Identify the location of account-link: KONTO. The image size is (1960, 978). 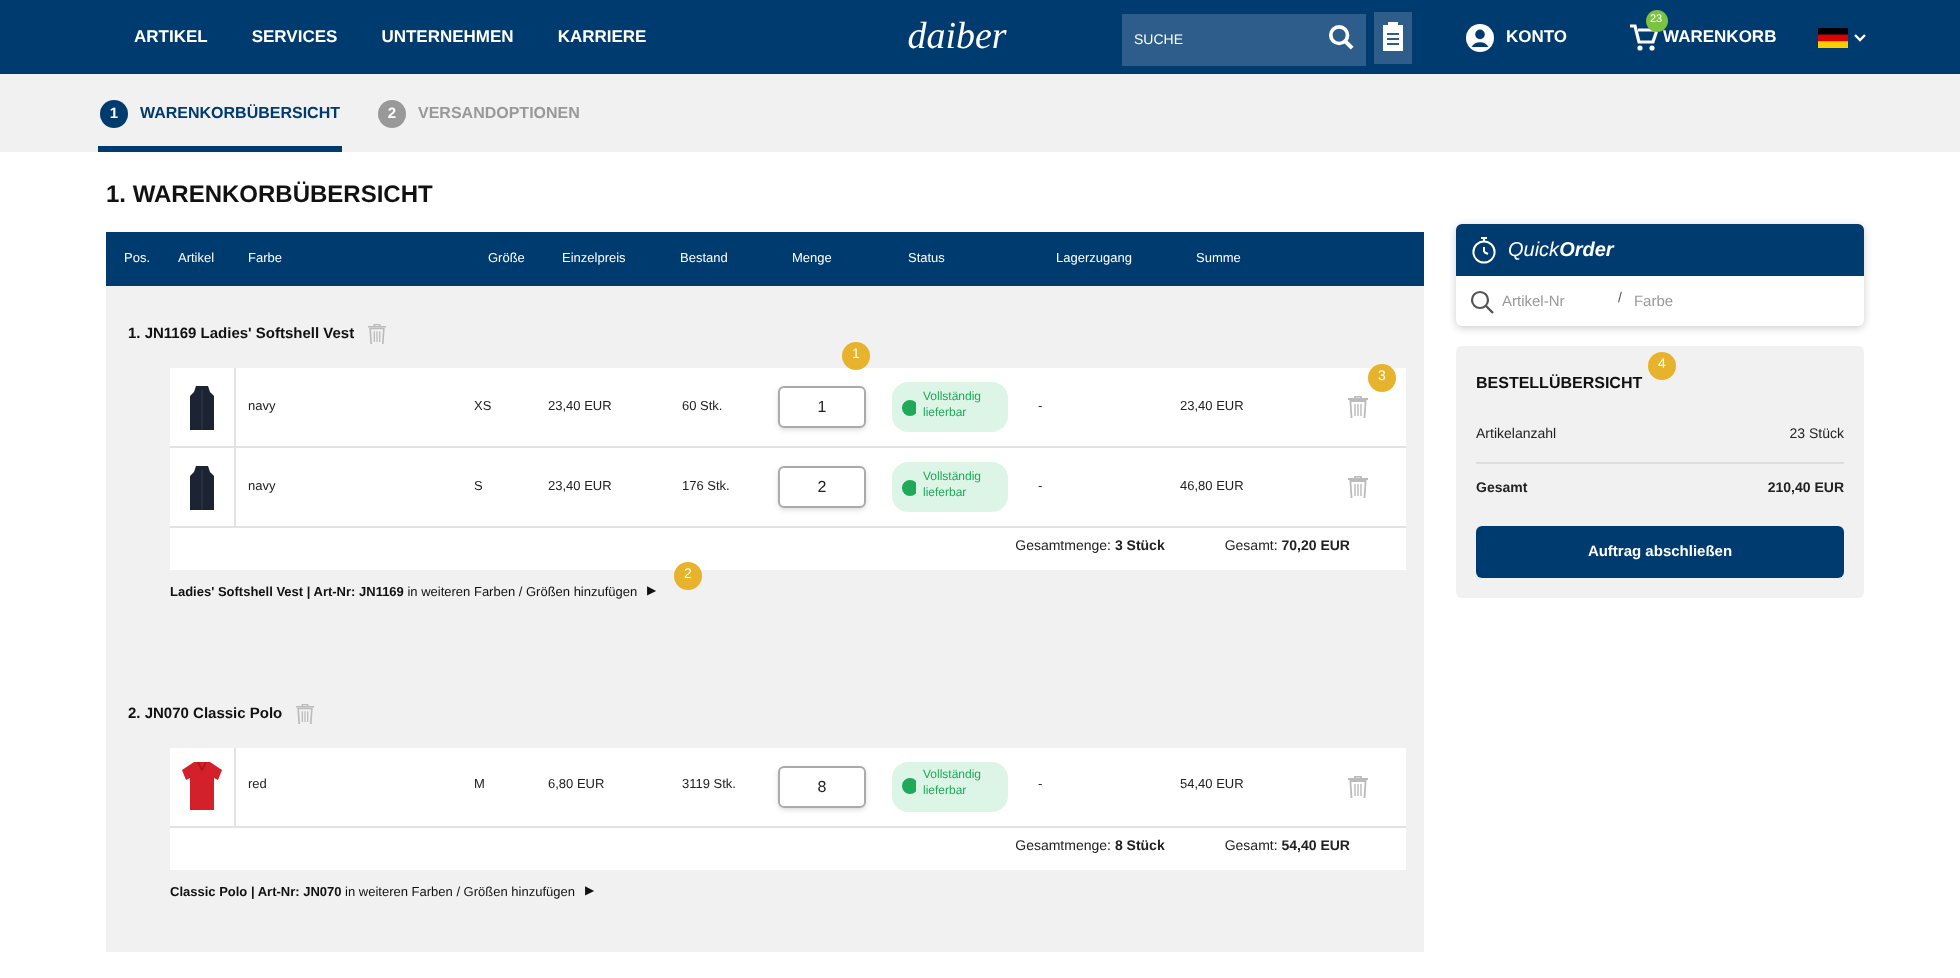
(1517, 37).